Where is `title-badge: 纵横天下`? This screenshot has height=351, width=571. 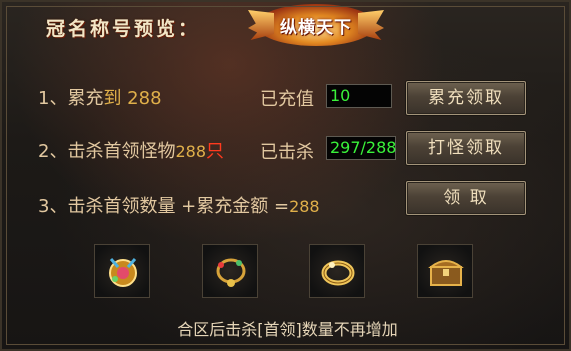 title-badge: 纵横天下 is located at coordinates (316, 25).